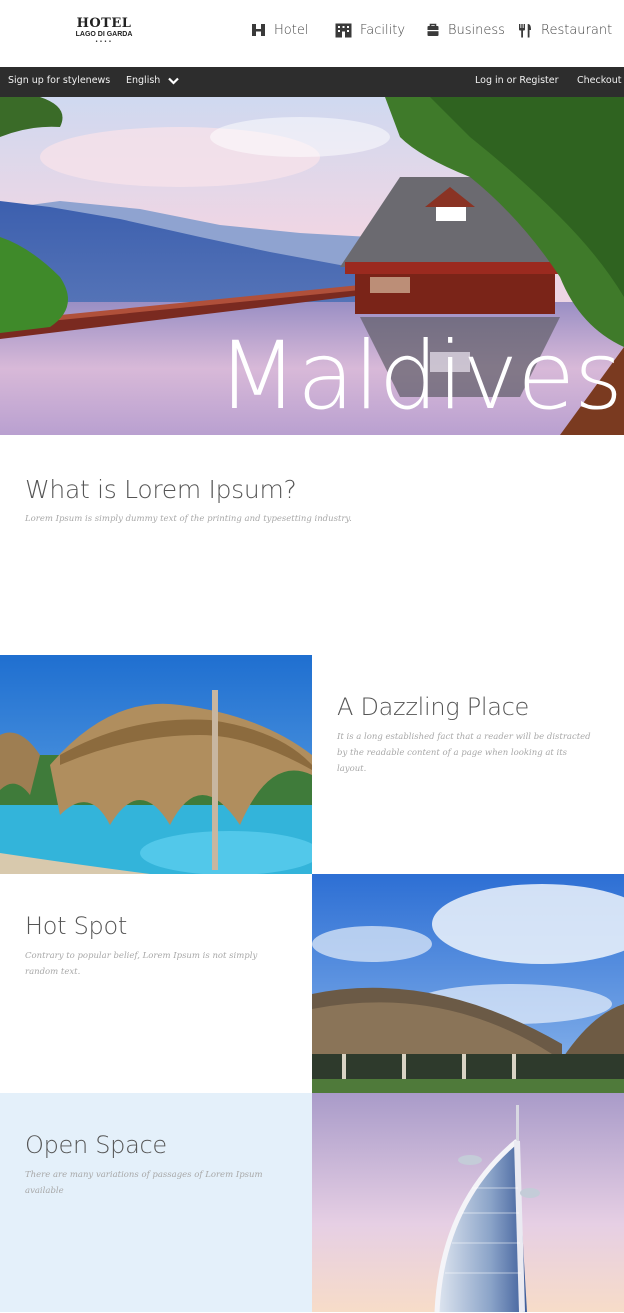 This screenshot has width=624, height=1313. Describe the element at coordinates (156, 764) in the screenshot. I see `pool-umbrella-image` at that location.